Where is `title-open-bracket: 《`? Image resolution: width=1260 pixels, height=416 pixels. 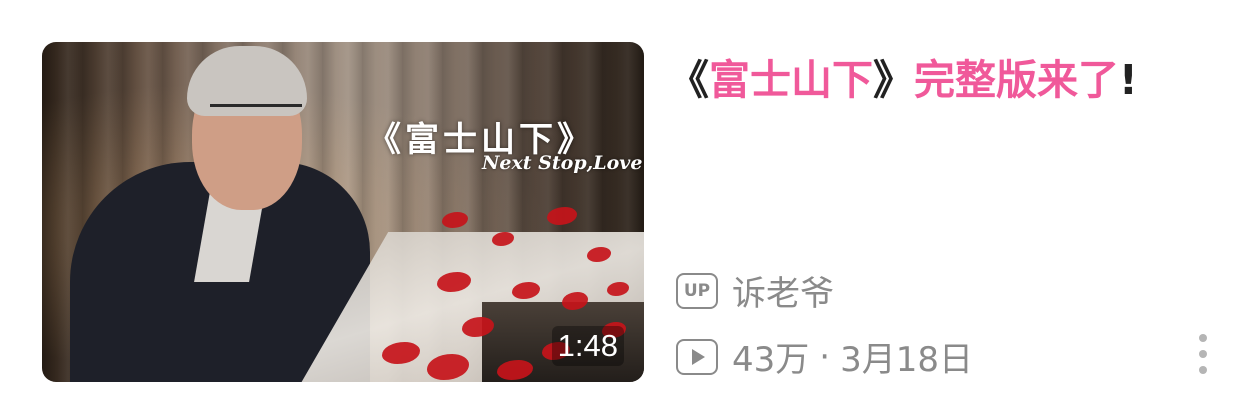
title-open-bracket: 《 is located at coordinates (688, 80).